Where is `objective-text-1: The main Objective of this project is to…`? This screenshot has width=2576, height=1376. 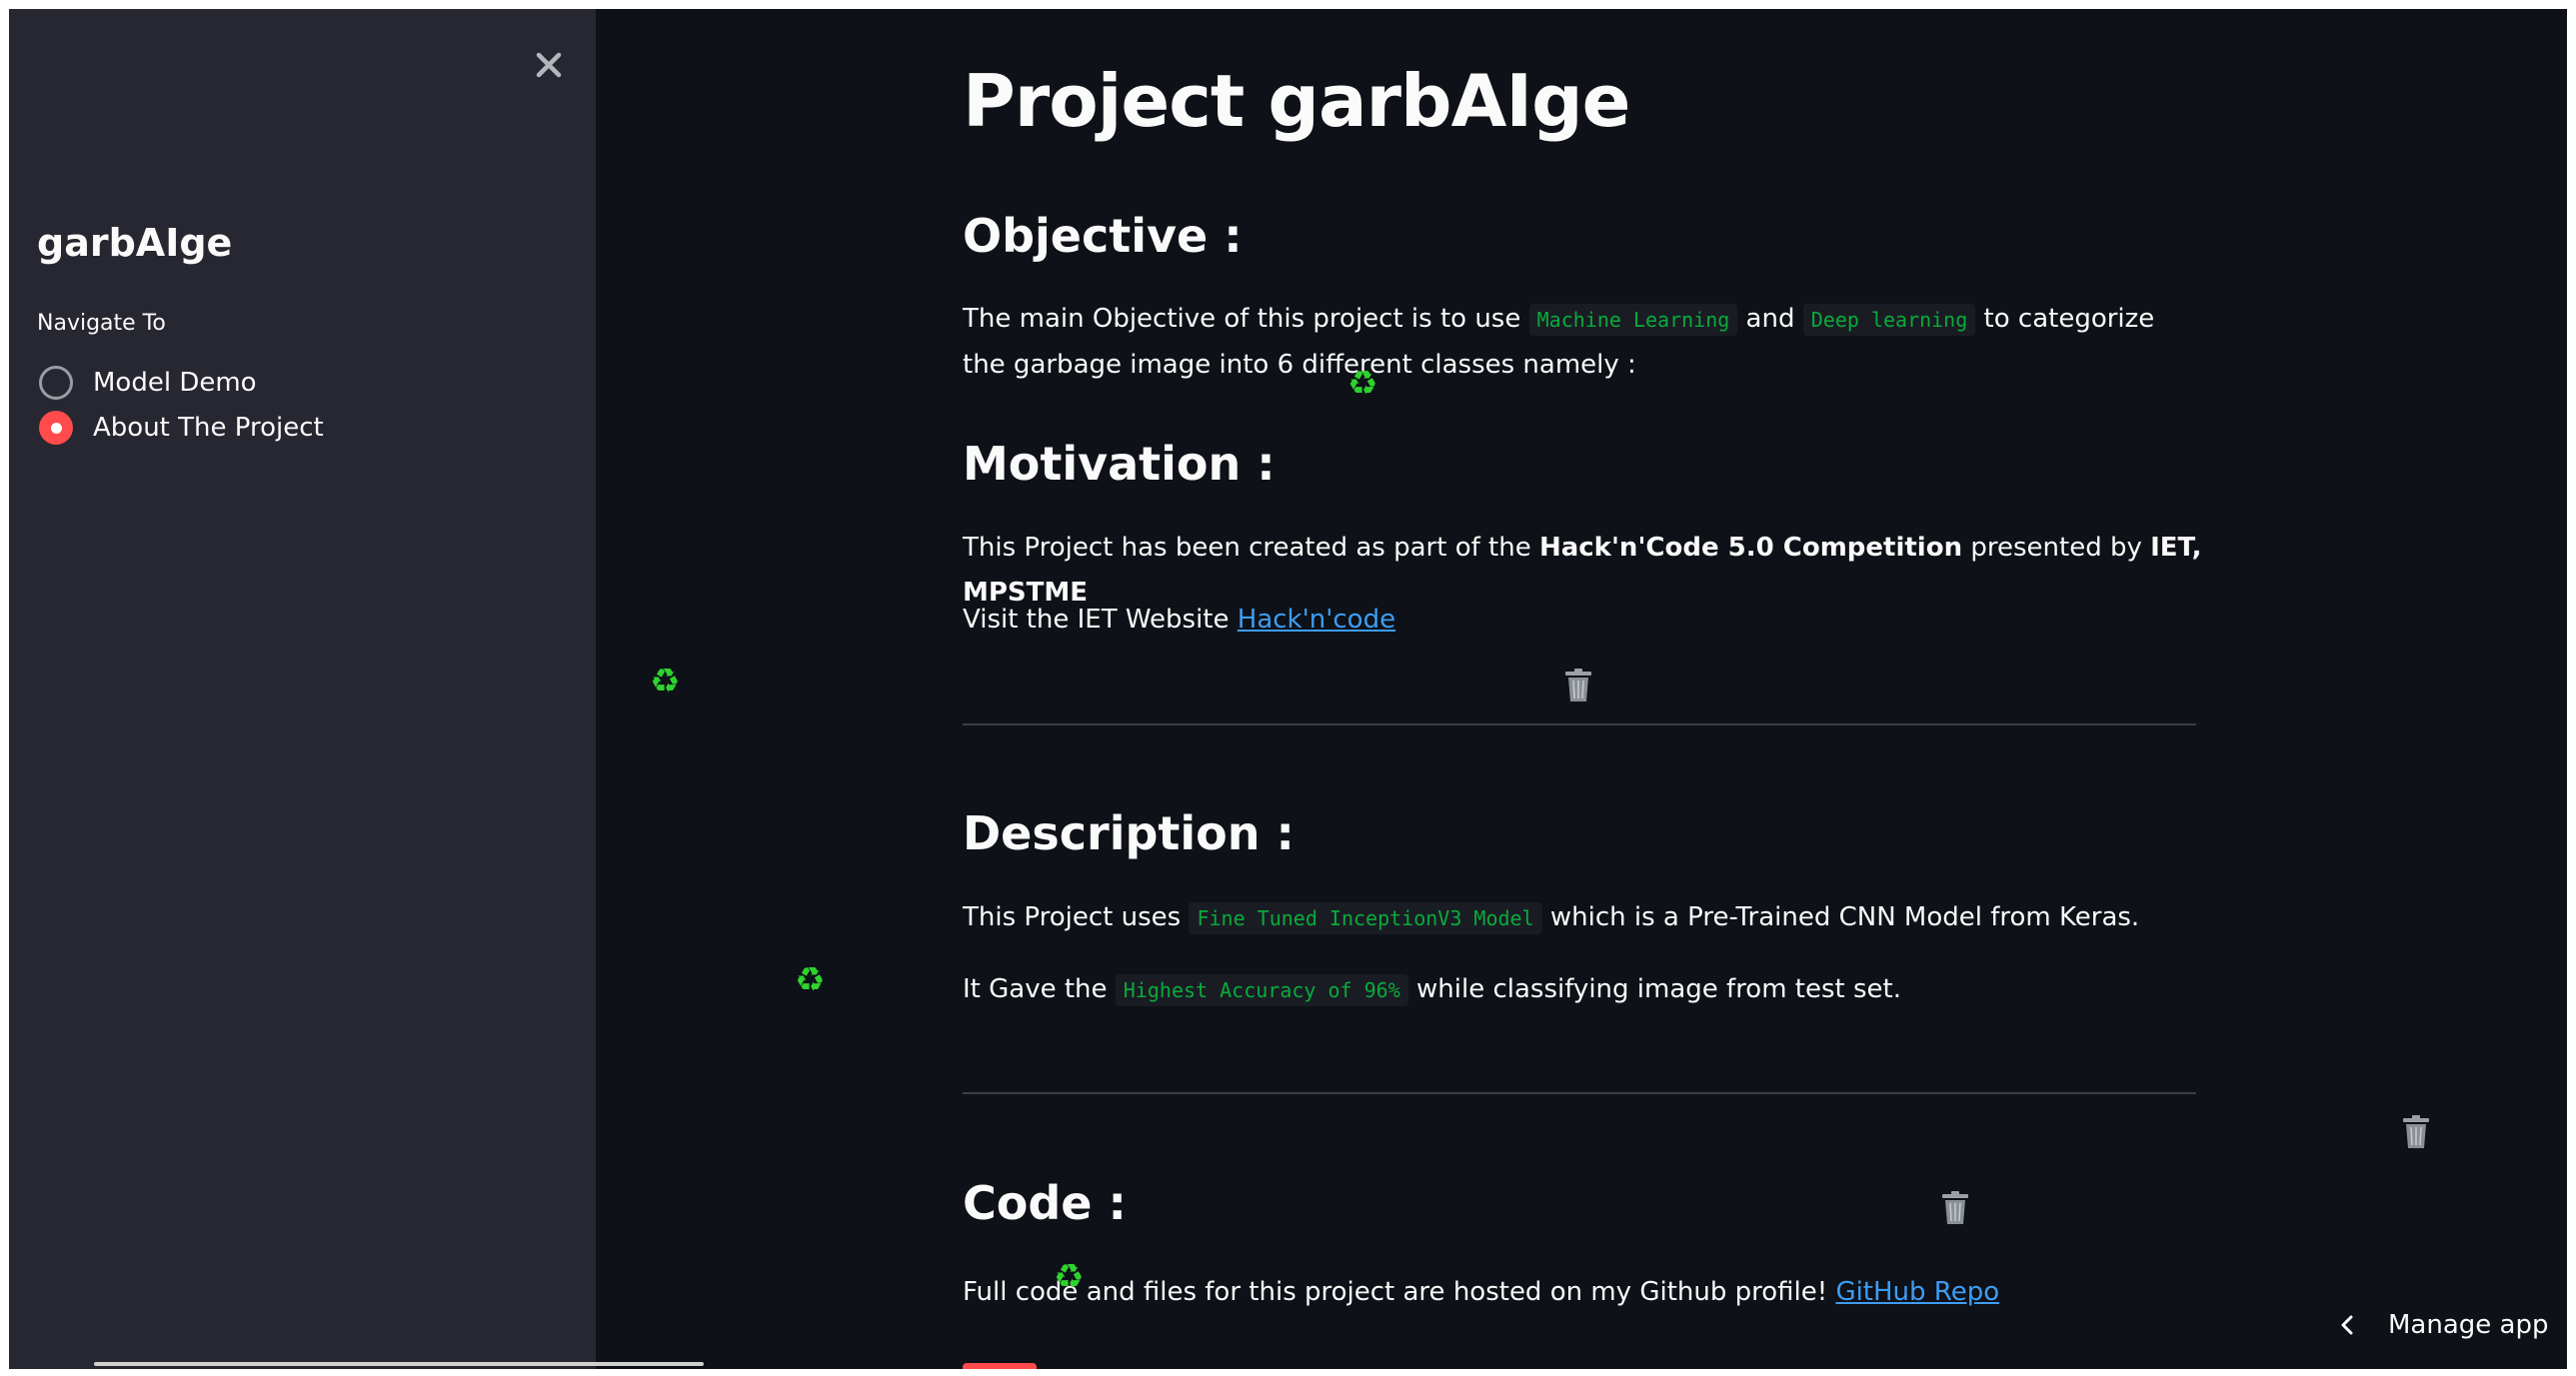
objective-text-1: The main Objective of this project is to… is located at coordinates (1246, 319).